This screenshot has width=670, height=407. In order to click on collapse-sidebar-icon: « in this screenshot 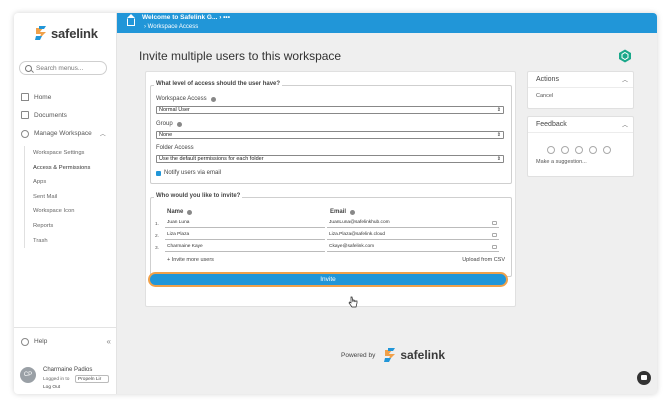, I will do `click(109, 341)`.